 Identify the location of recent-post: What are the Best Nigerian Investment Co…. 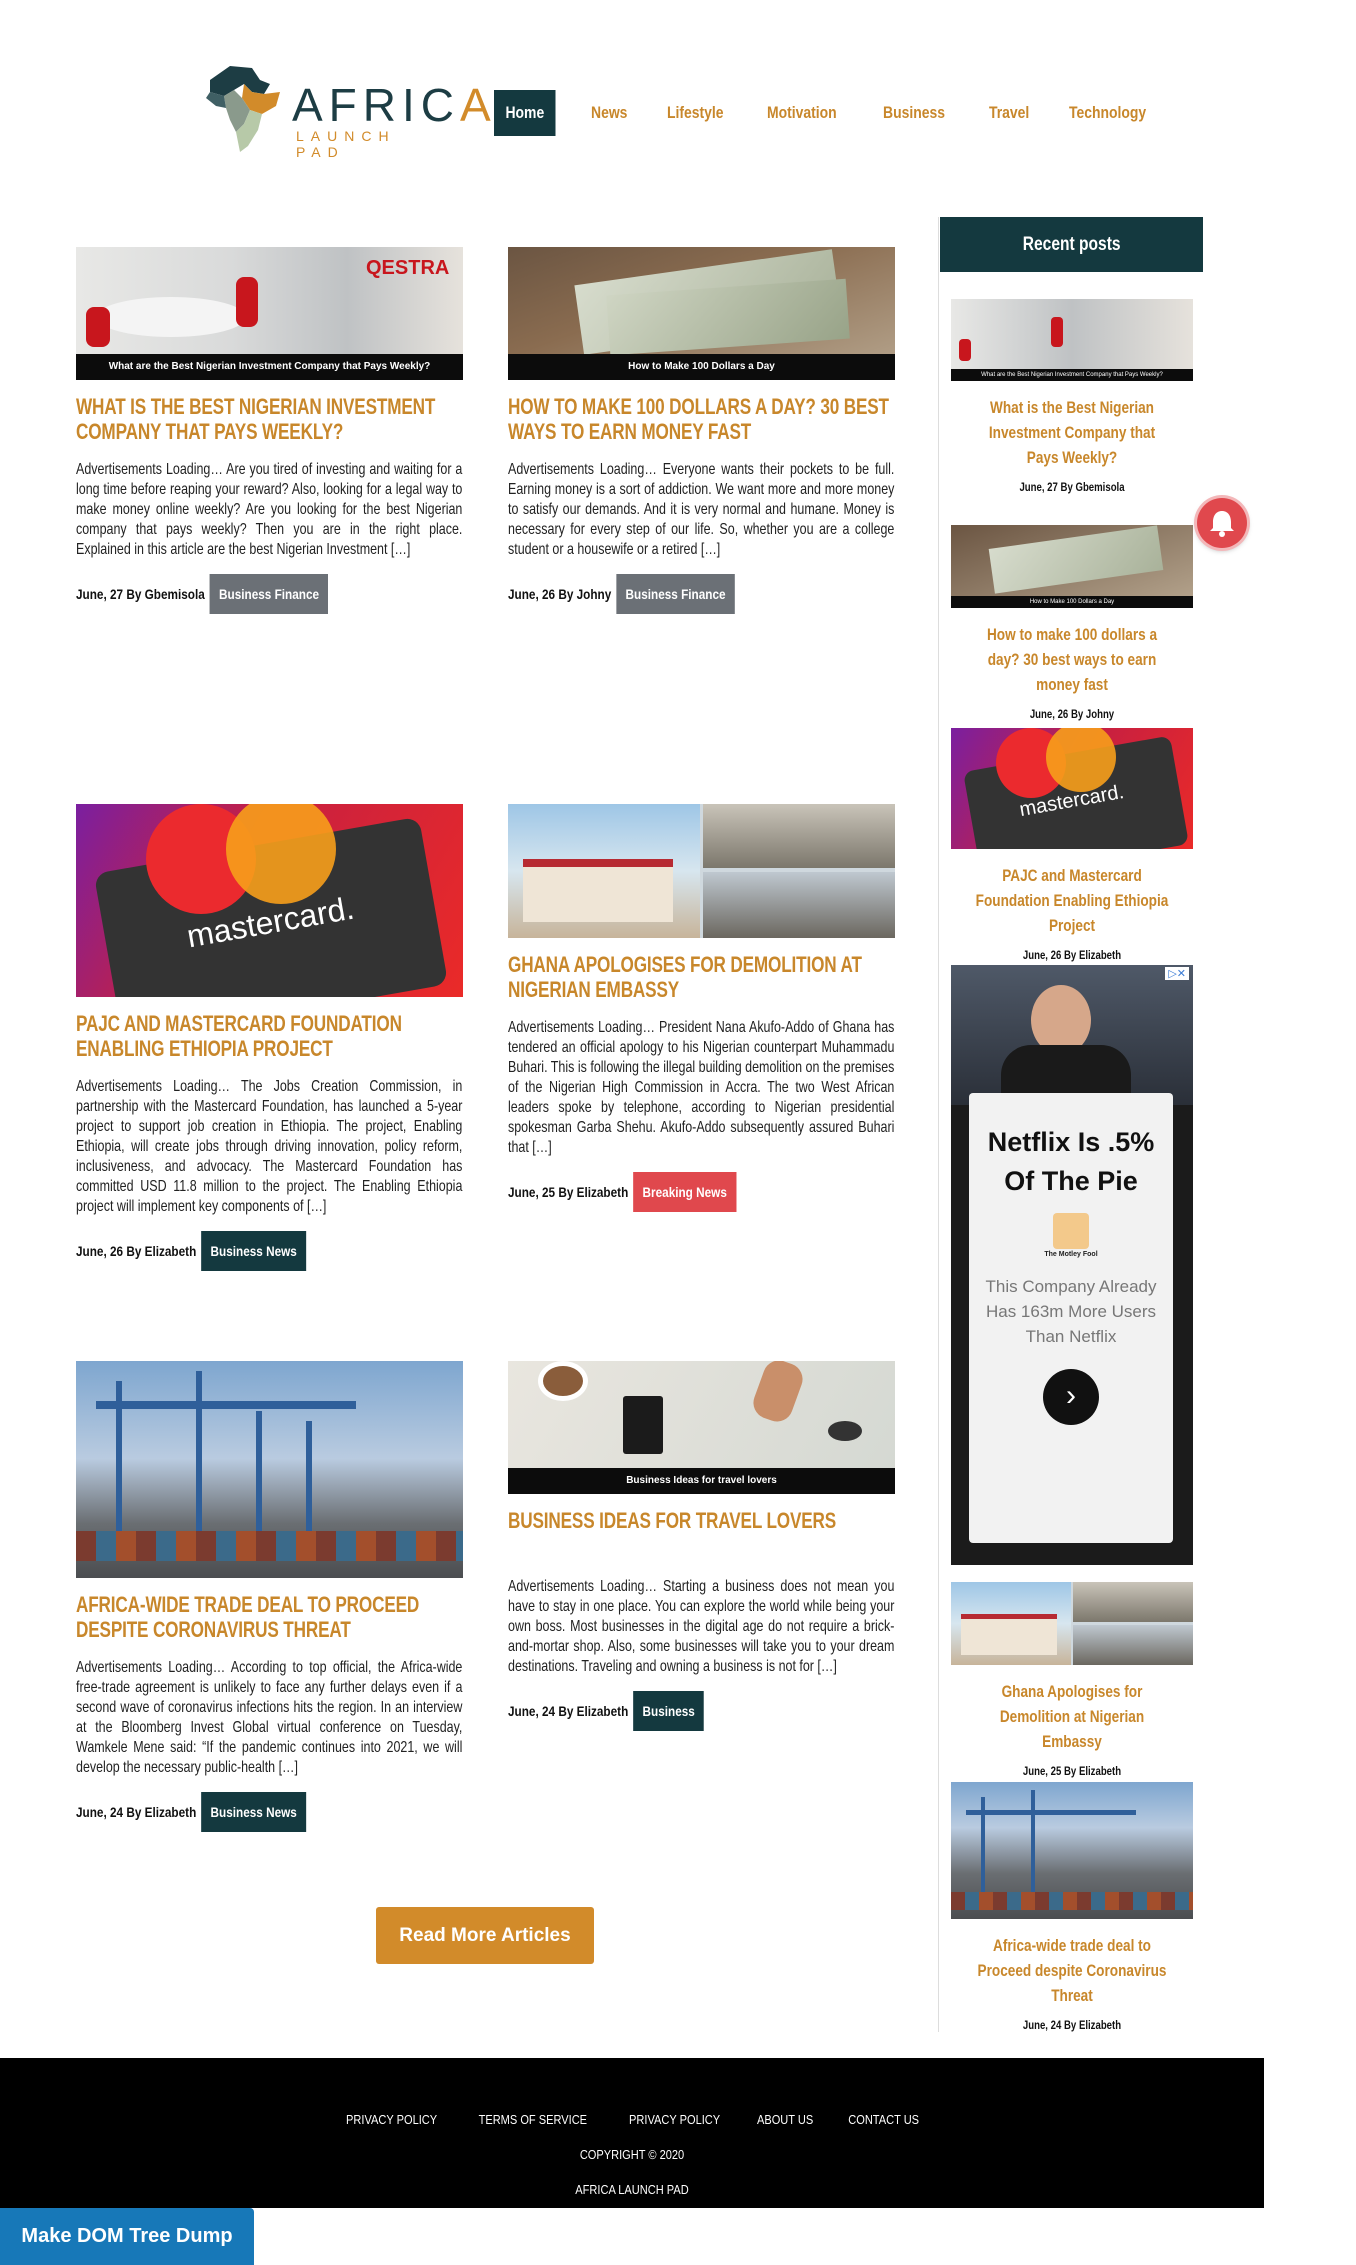
(1072, 396).